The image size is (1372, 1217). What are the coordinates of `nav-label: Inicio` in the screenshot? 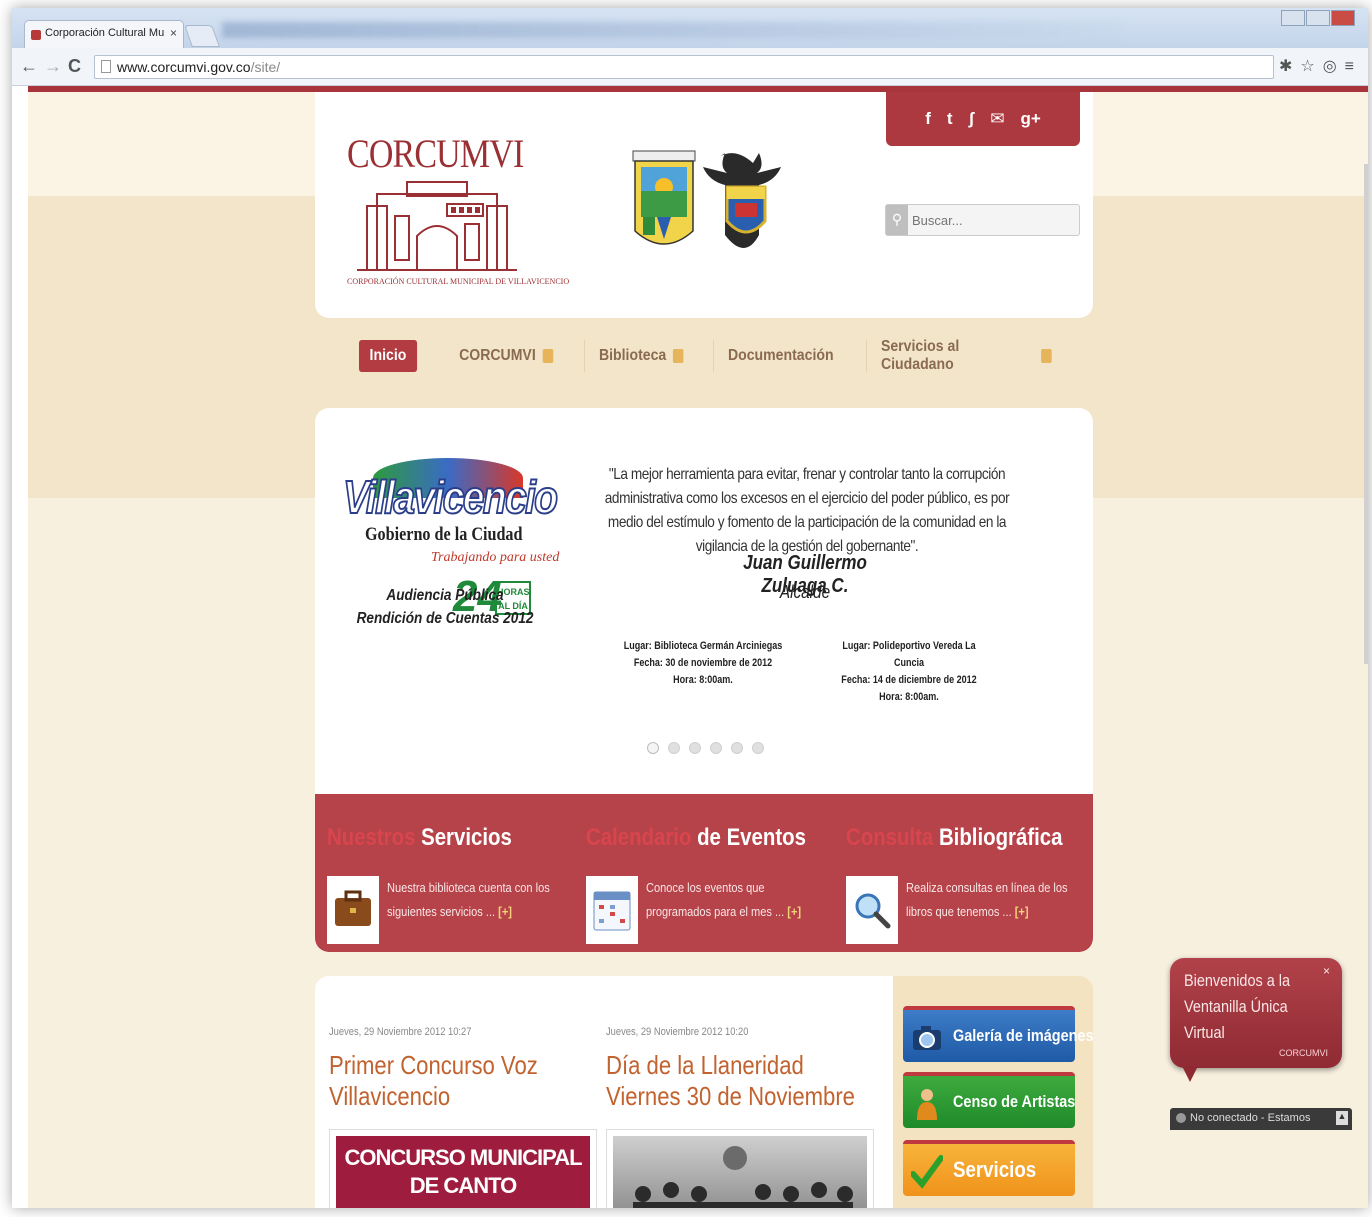 It's located at (388, 355).